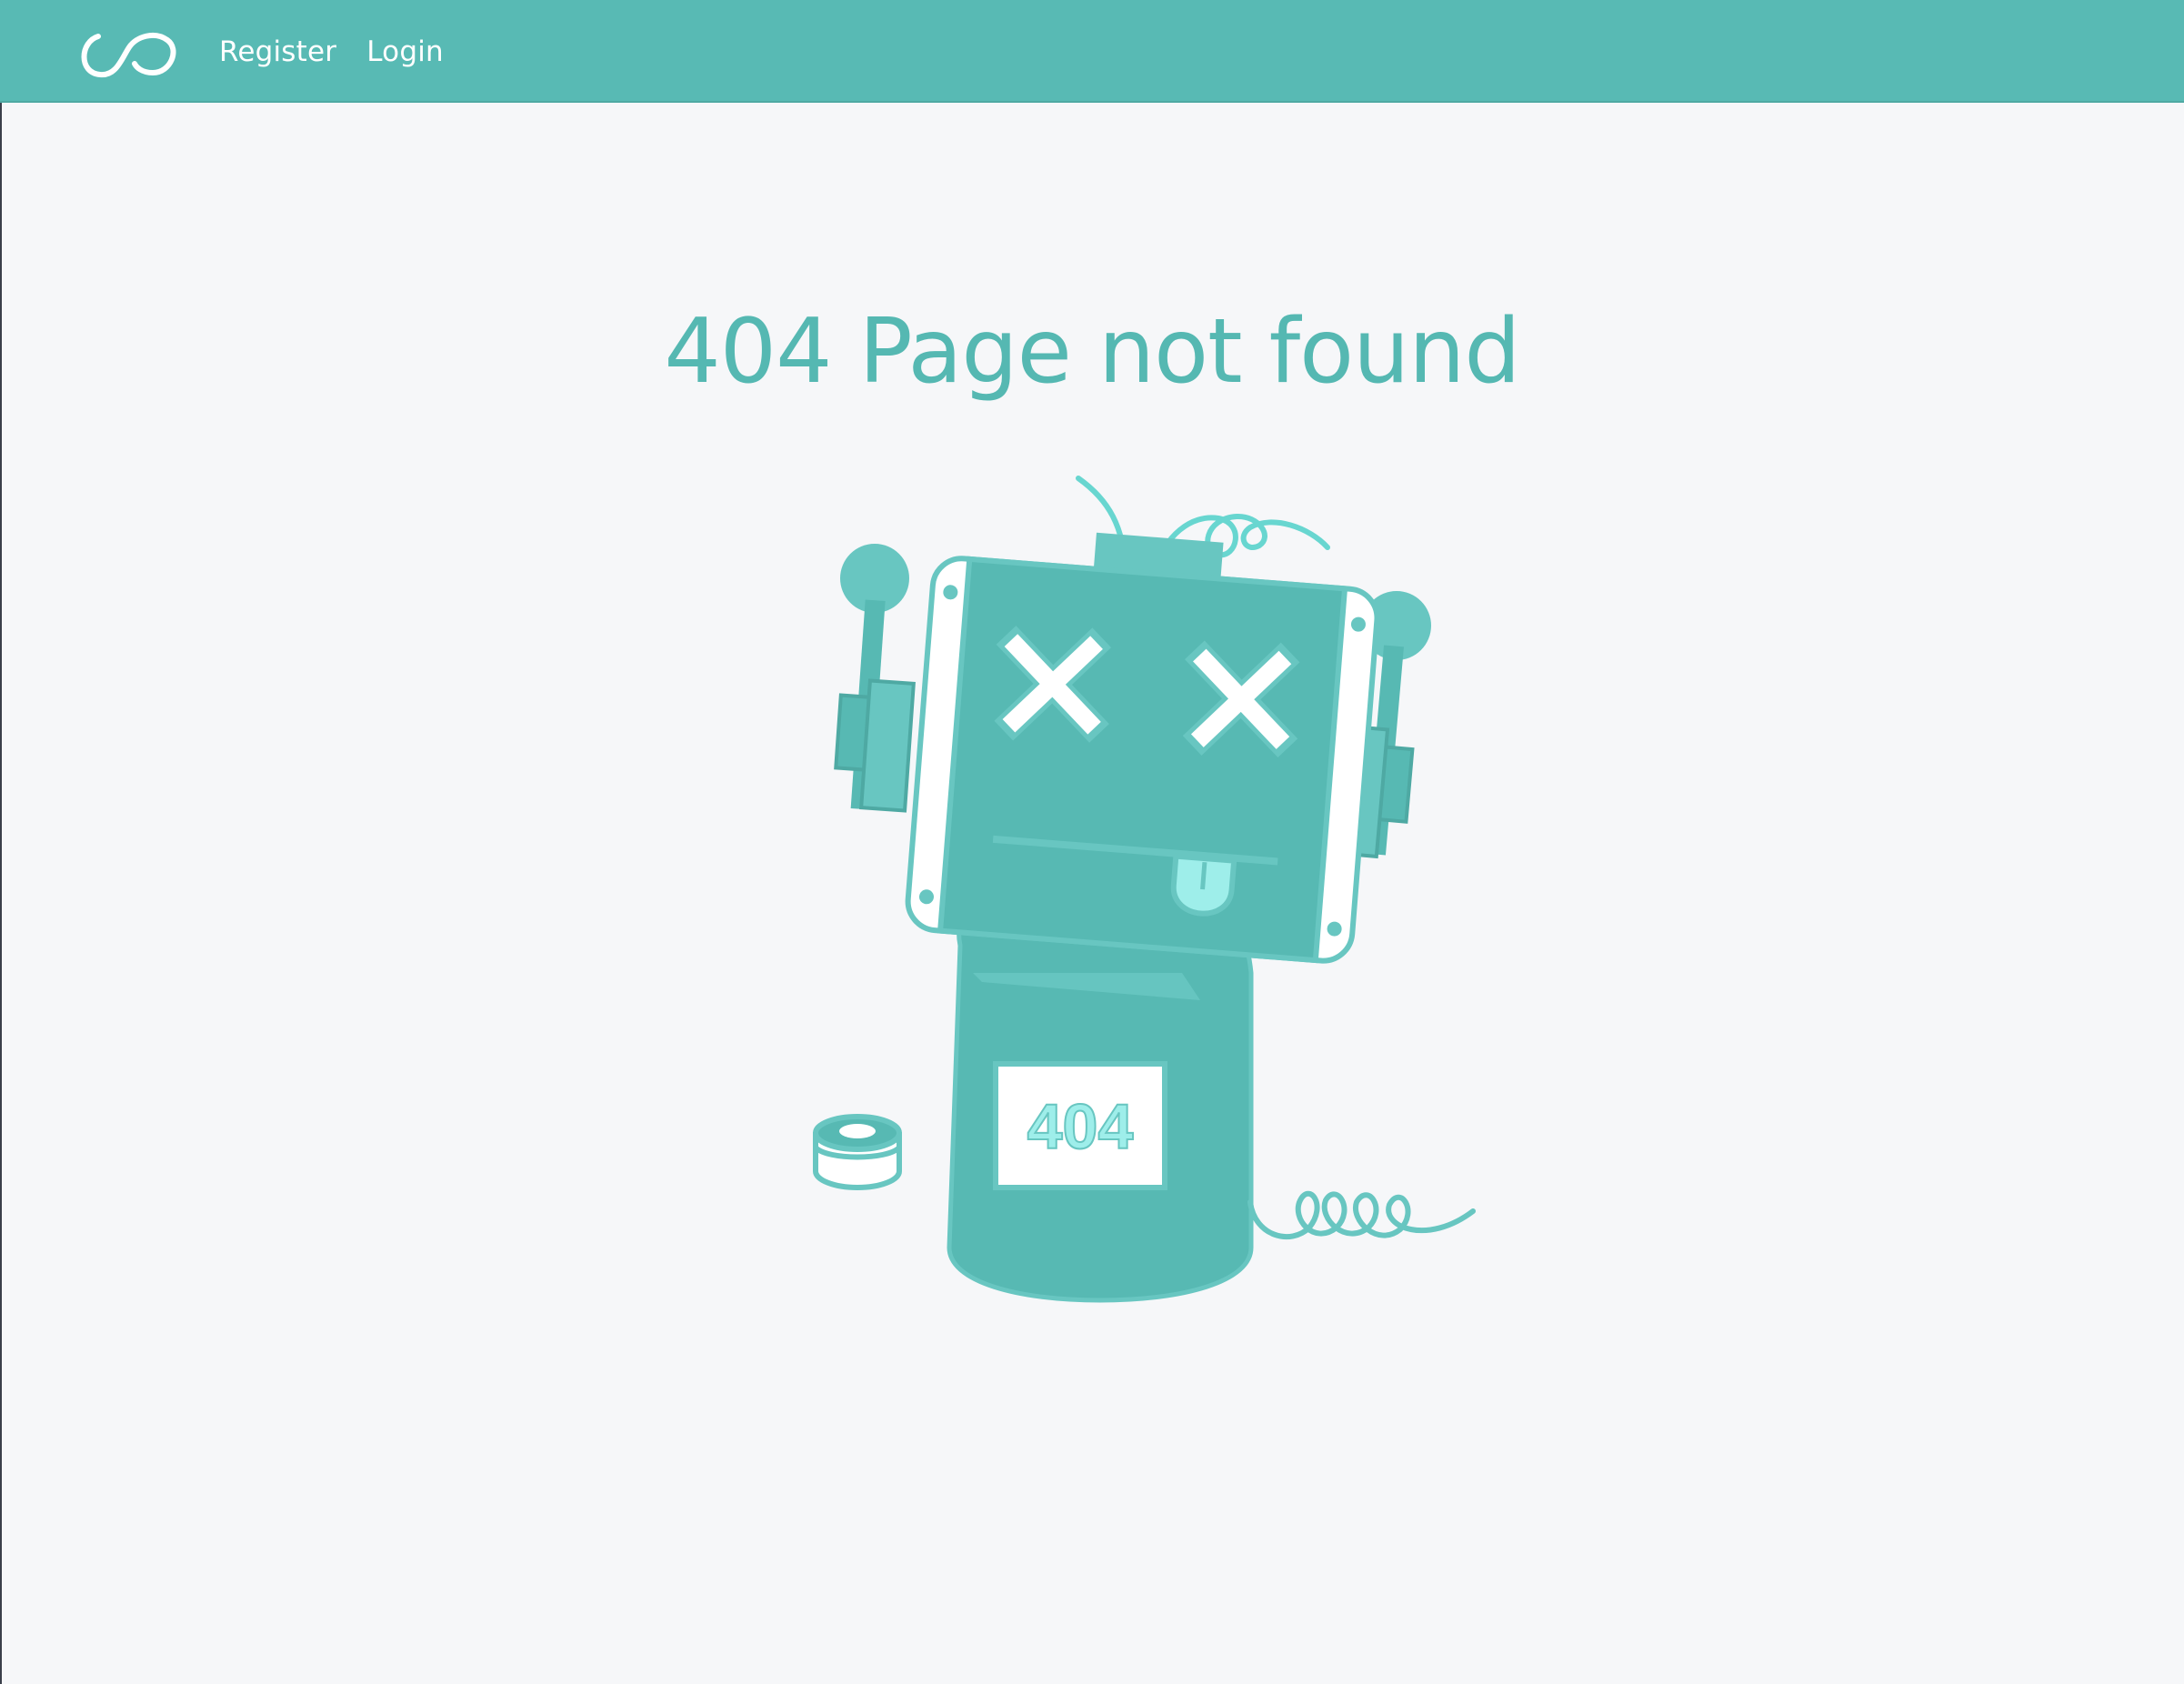  What do you see at coordinates (1, 842) in the screenshot?
I see `window-edge` at bounding box center [1, 842].